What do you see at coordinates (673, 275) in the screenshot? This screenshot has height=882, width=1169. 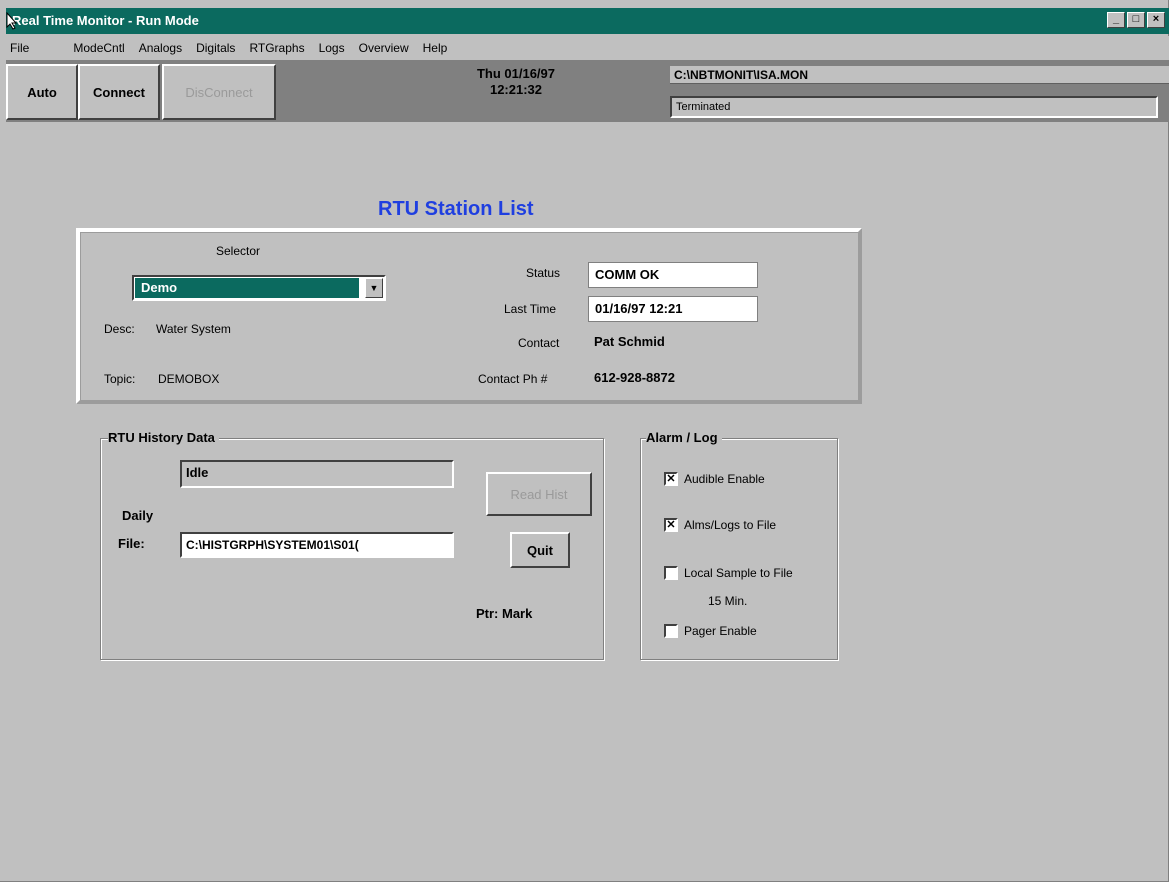 I see `status-value-field: COMM OK` at bounding box center [673, 275].